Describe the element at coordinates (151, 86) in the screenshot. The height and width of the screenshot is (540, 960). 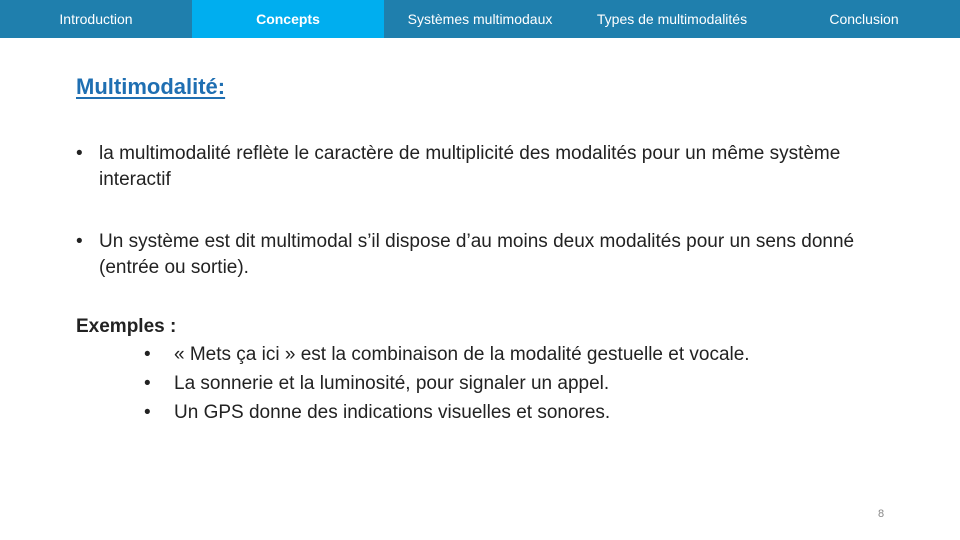
I see `slide-title: Multimodalité:` at that location.